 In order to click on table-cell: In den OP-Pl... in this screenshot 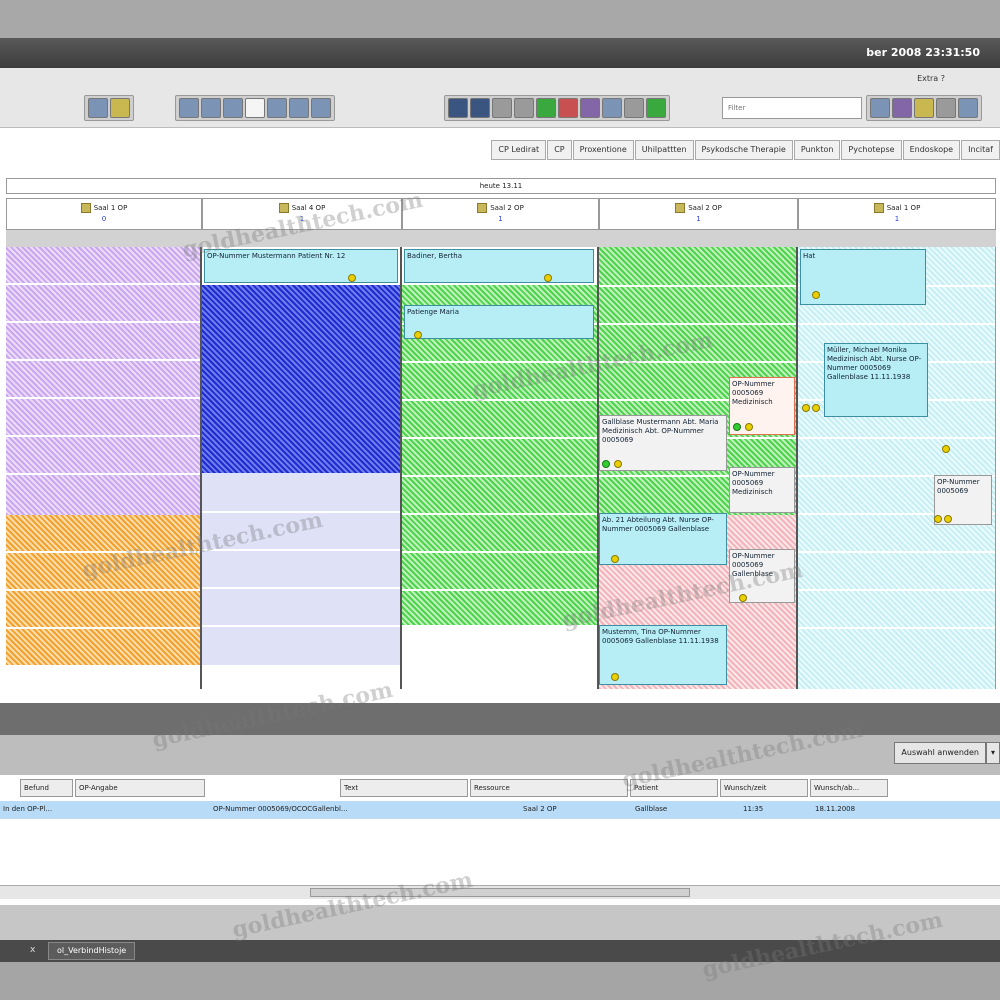, I will do `click(28, 809)`.